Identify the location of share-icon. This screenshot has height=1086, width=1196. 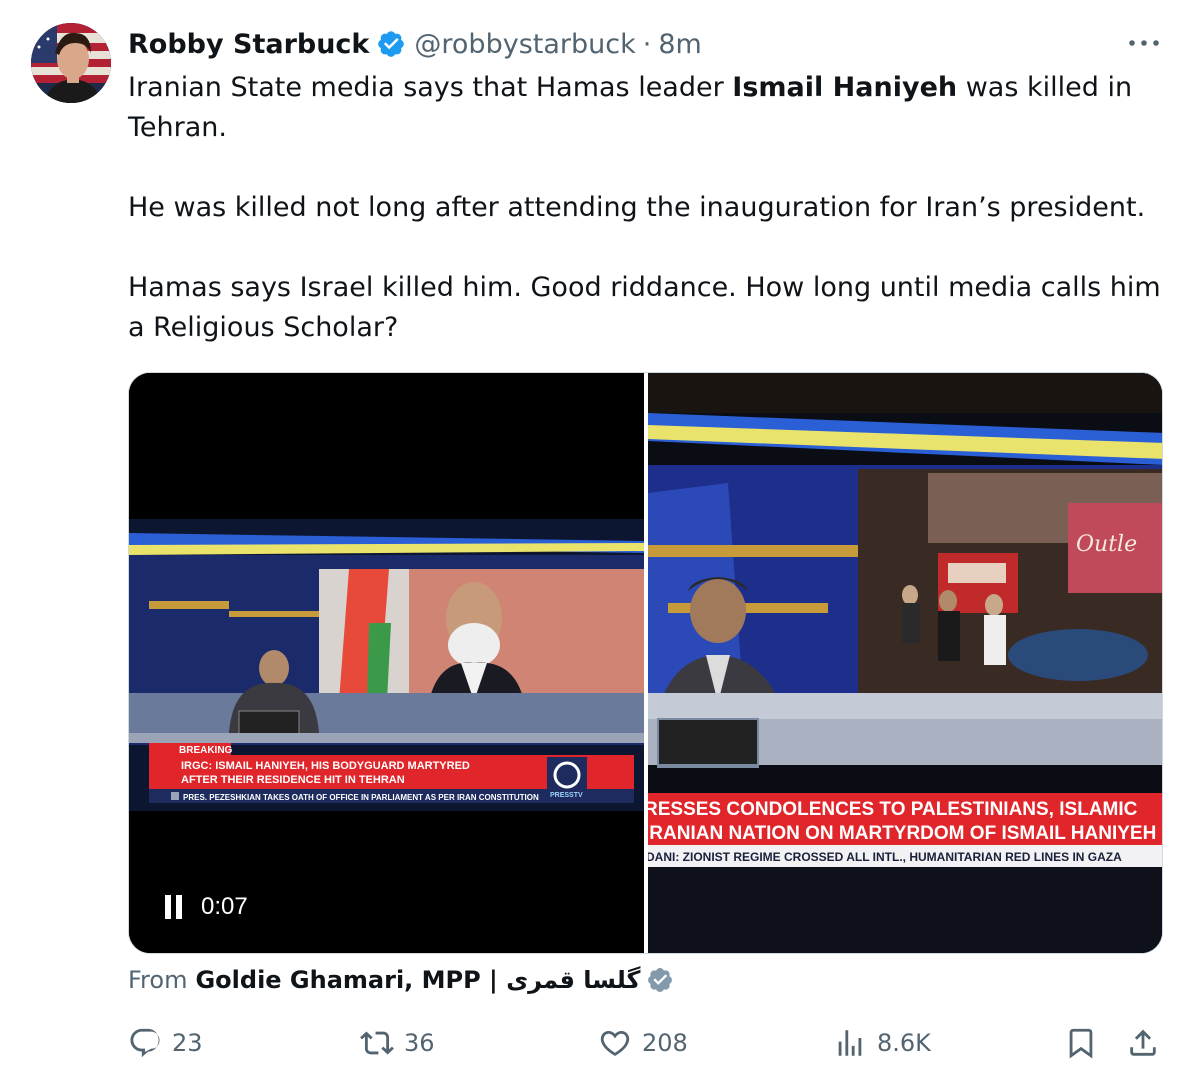
(1143, 1042).